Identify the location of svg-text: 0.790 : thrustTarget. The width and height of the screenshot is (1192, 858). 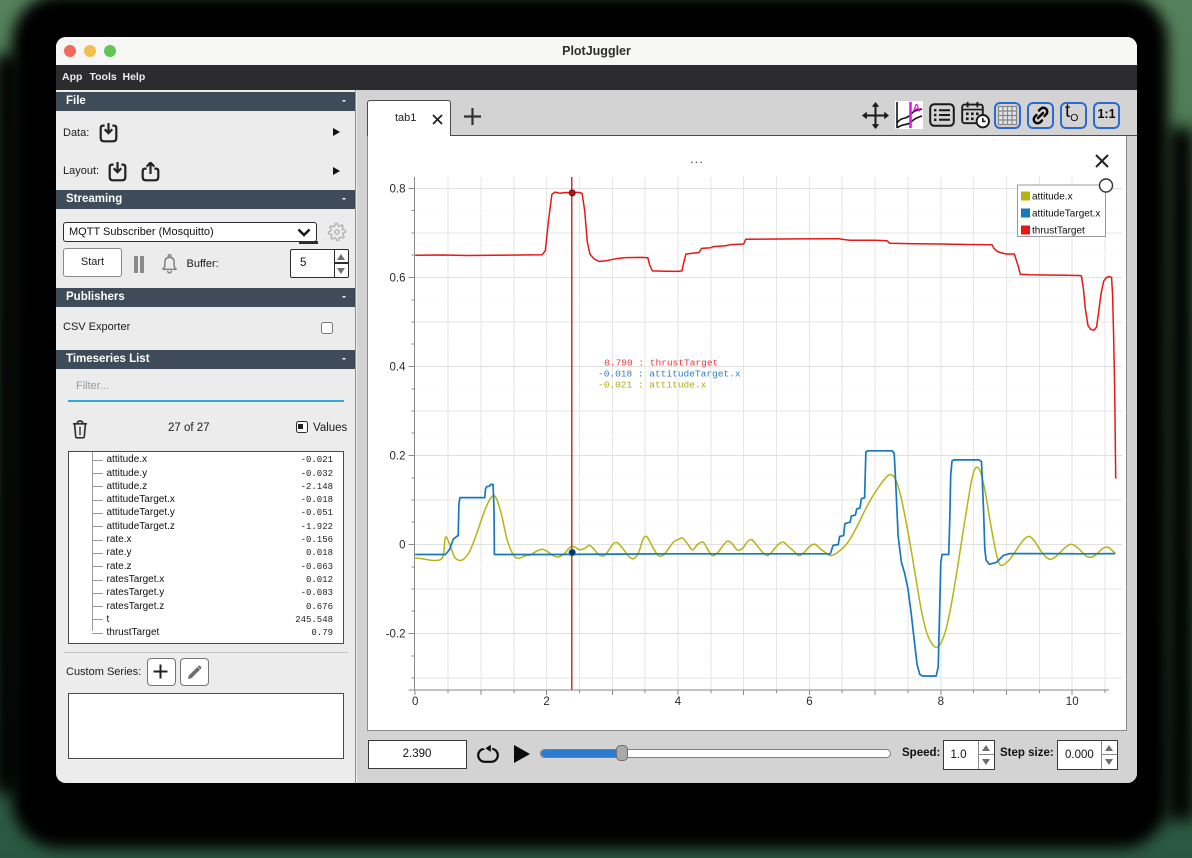
(659, 362).